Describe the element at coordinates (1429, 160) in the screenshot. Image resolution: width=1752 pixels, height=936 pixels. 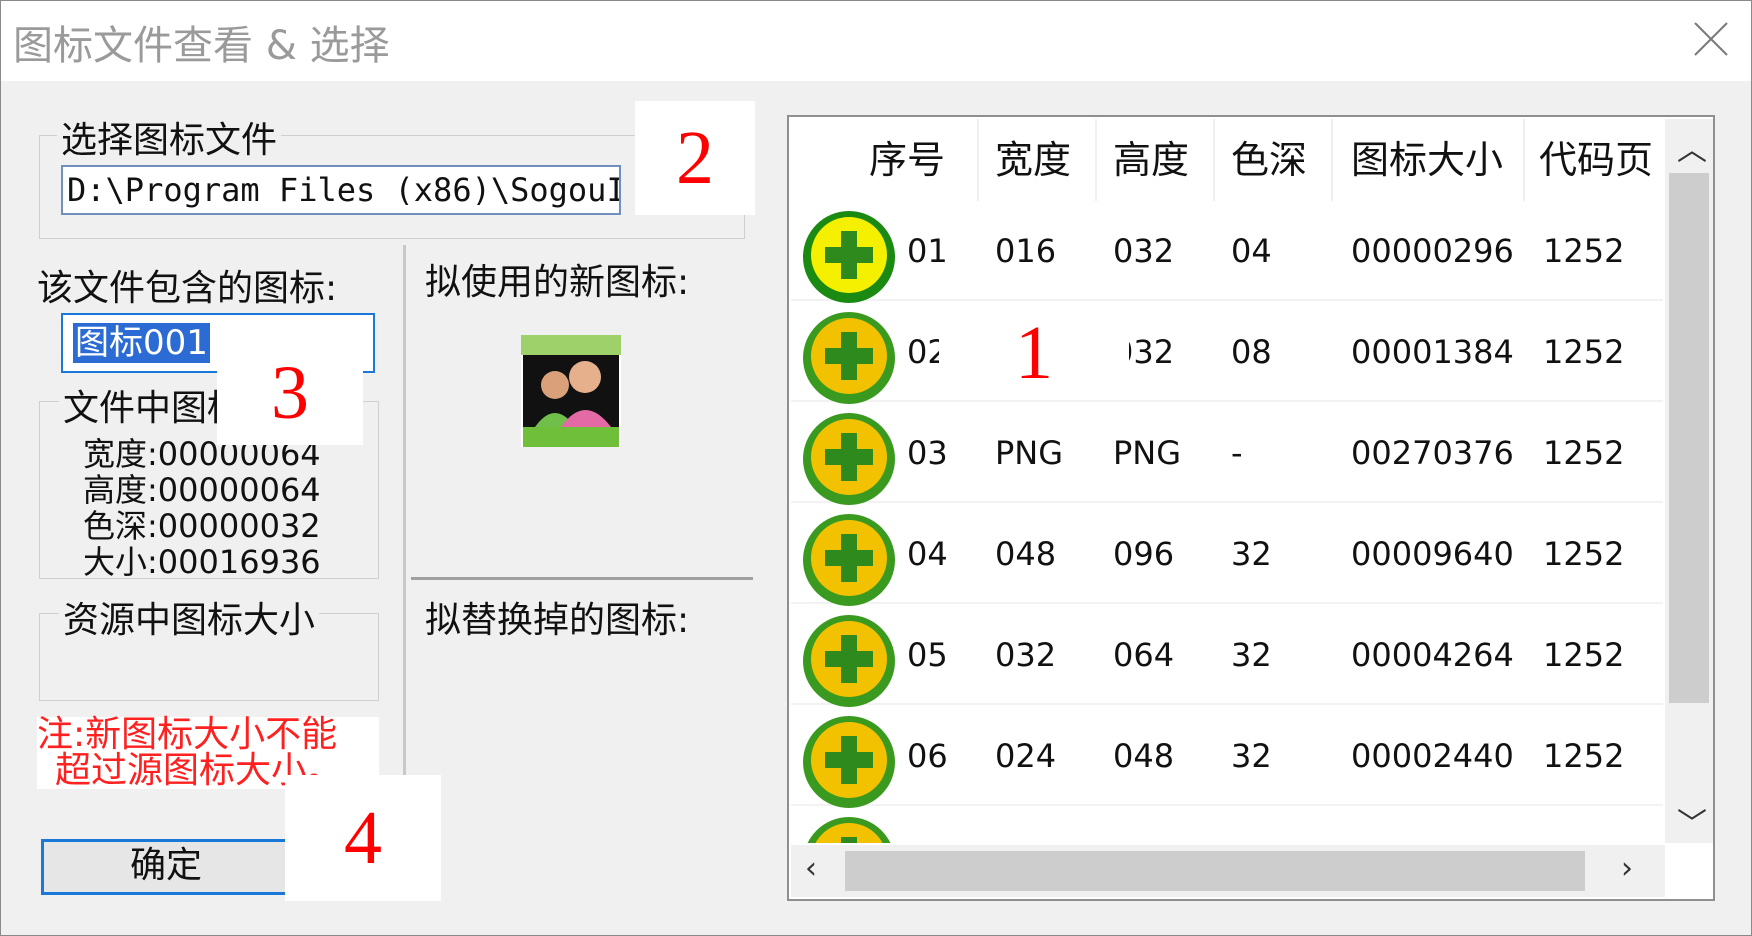
I see `header-size: 图标大小` at that location.